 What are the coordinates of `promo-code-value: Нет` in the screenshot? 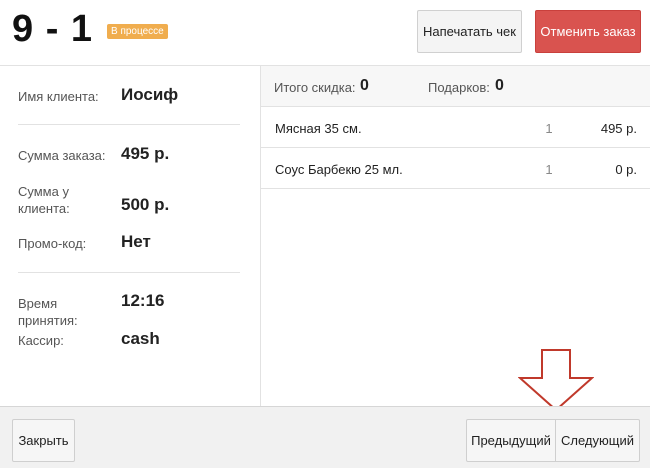 It's located at (136, 241).